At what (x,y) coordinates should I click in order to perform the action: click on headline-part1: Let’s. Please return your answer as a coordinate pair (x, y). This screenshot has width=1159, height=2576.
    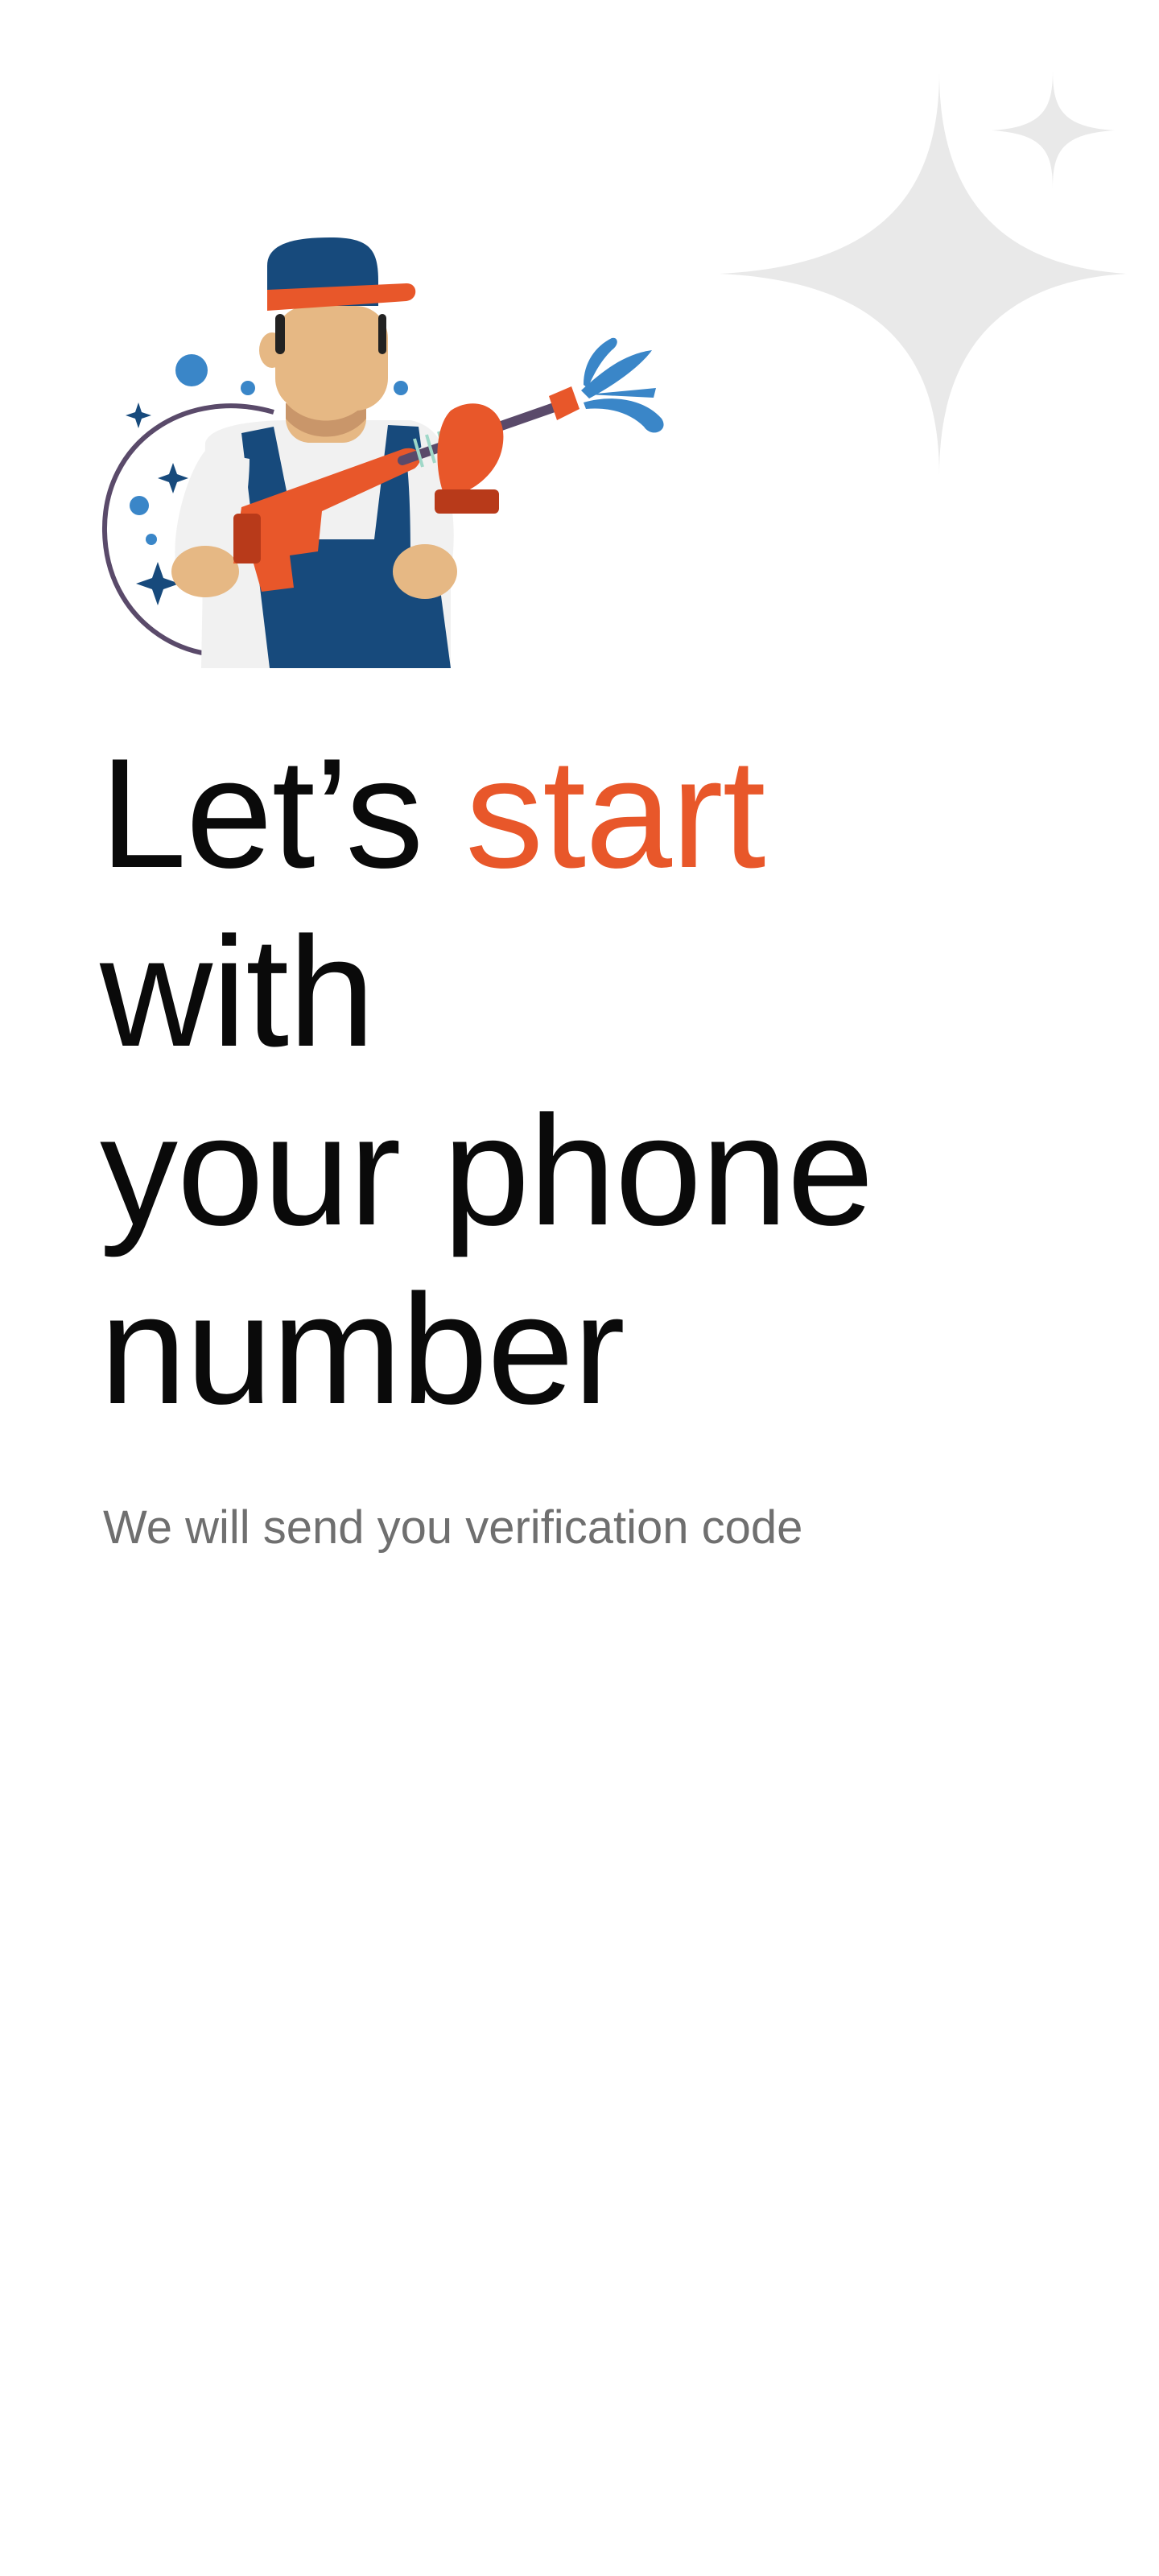
    Looking at the image, I should click on (283, 813).